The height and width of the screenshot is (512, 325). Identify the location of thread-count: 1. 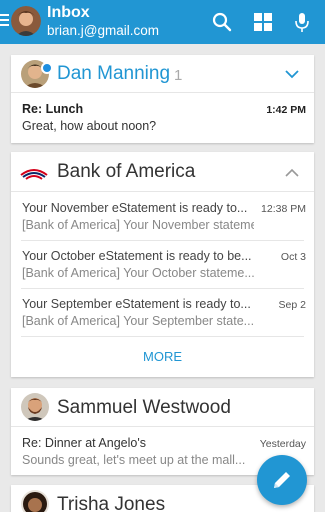
(178, 75).